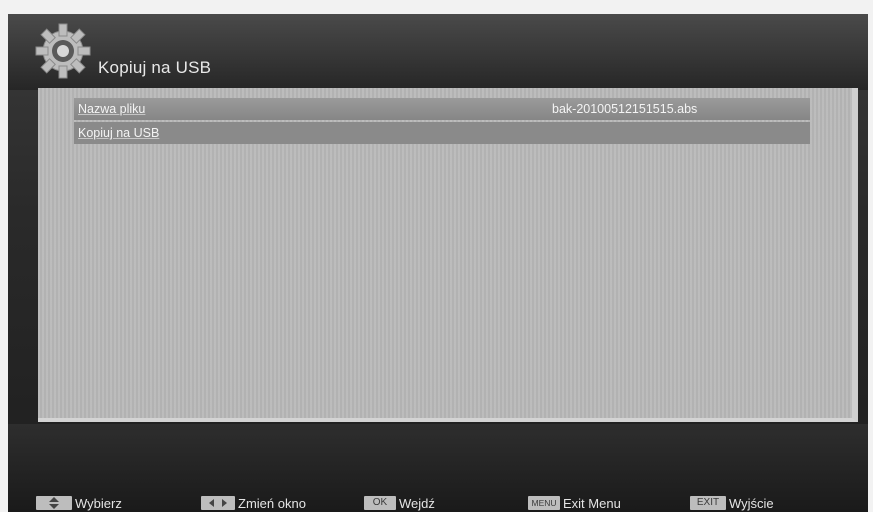 The height and width of the screenshot is (512, 873). Describe the element at coordinates (155, 67) in the screenshot. I see `page-title: Kopiuj na USB` at that location.